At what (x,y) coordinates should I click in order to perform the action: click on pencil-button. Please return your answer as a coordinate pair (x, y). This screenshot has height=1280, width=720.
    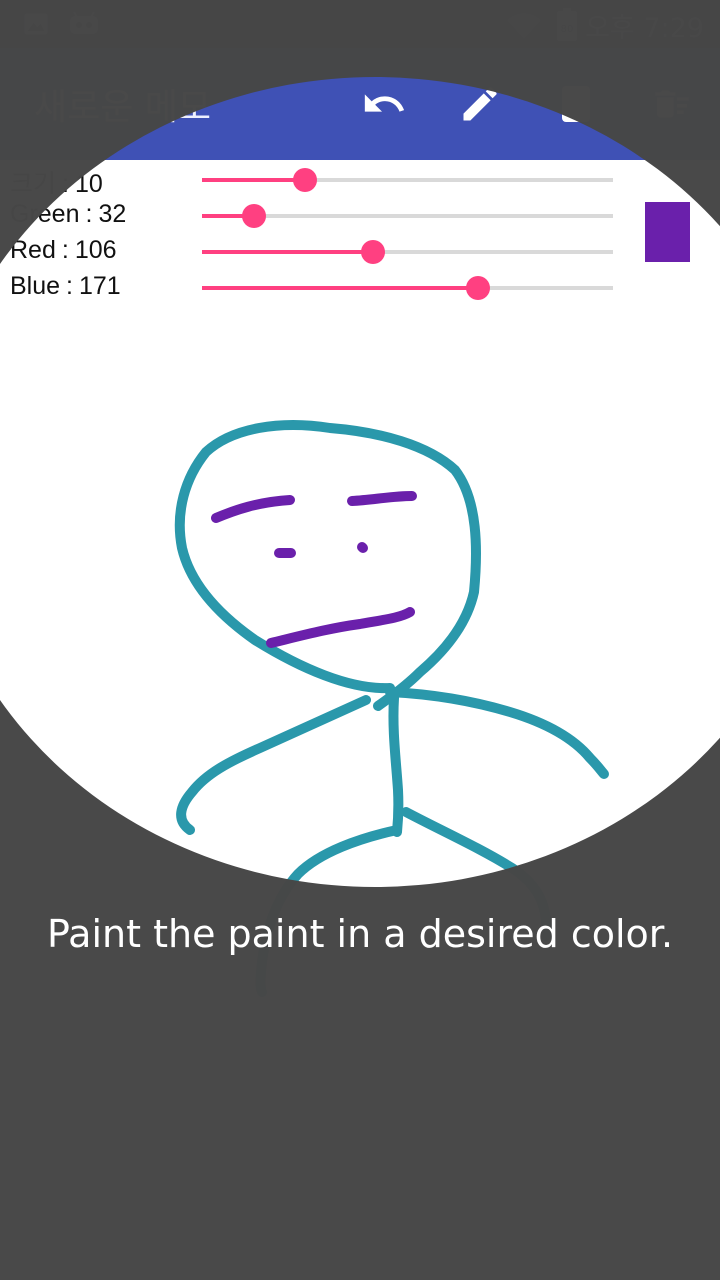
    Looking at the image, I should click on (480, 104).